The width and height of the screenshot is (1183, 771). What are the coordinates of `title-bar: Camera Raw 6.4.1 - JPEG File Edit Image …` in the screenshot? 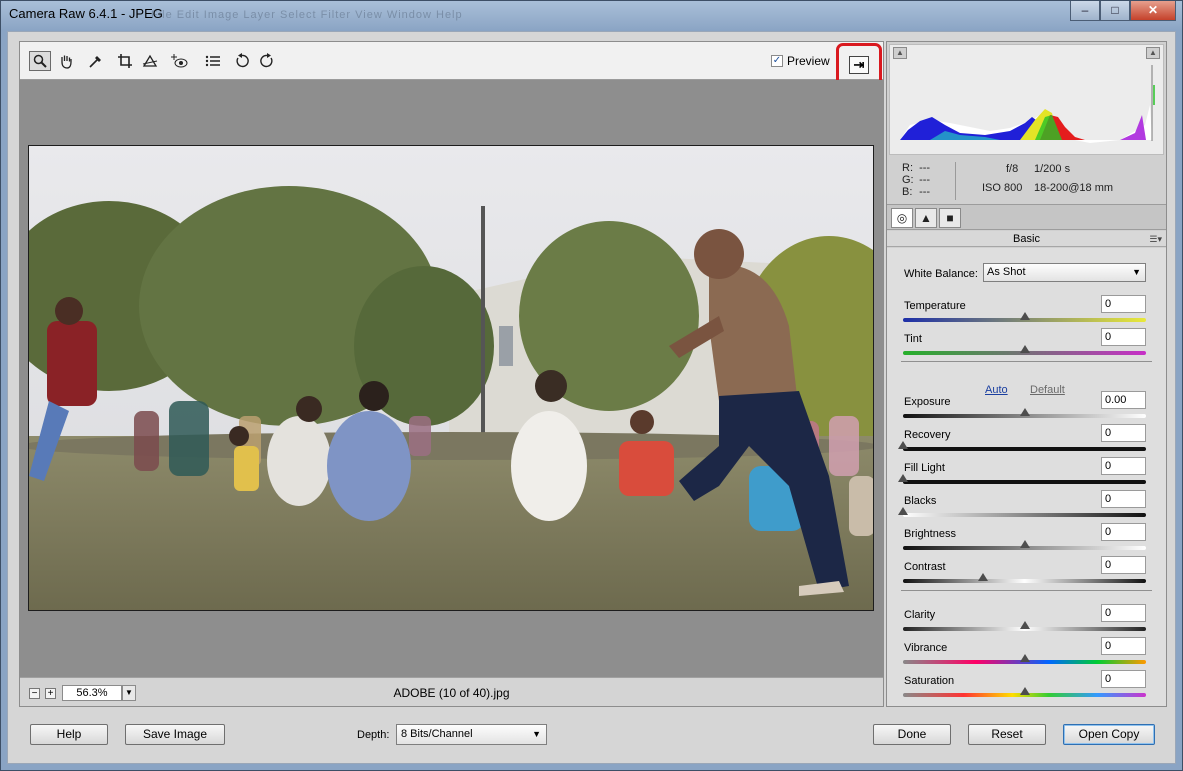 It's located at (591, 16).